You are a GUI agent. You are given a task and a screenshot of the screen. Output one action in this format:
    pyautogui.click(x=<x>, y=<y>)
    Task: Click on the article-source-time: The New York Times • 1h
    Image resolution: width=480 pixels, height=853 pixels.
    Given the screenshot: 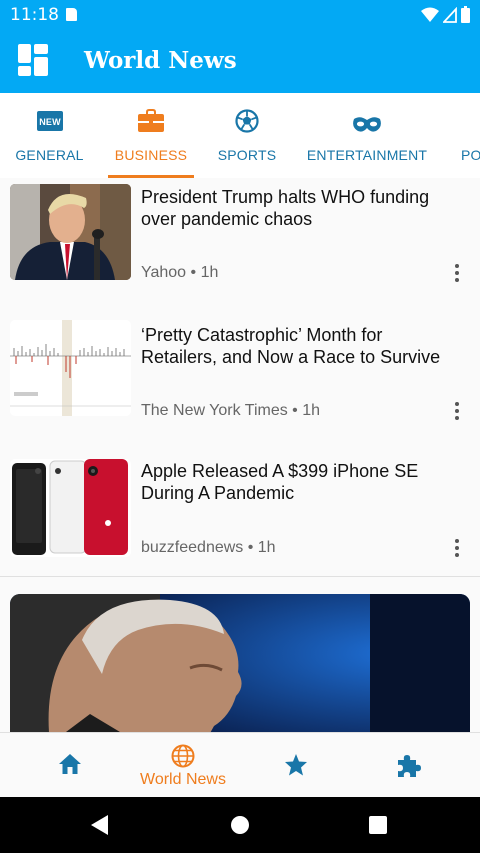 What is the action you would take?
    pyautogui.click(x=231, y=410)
    